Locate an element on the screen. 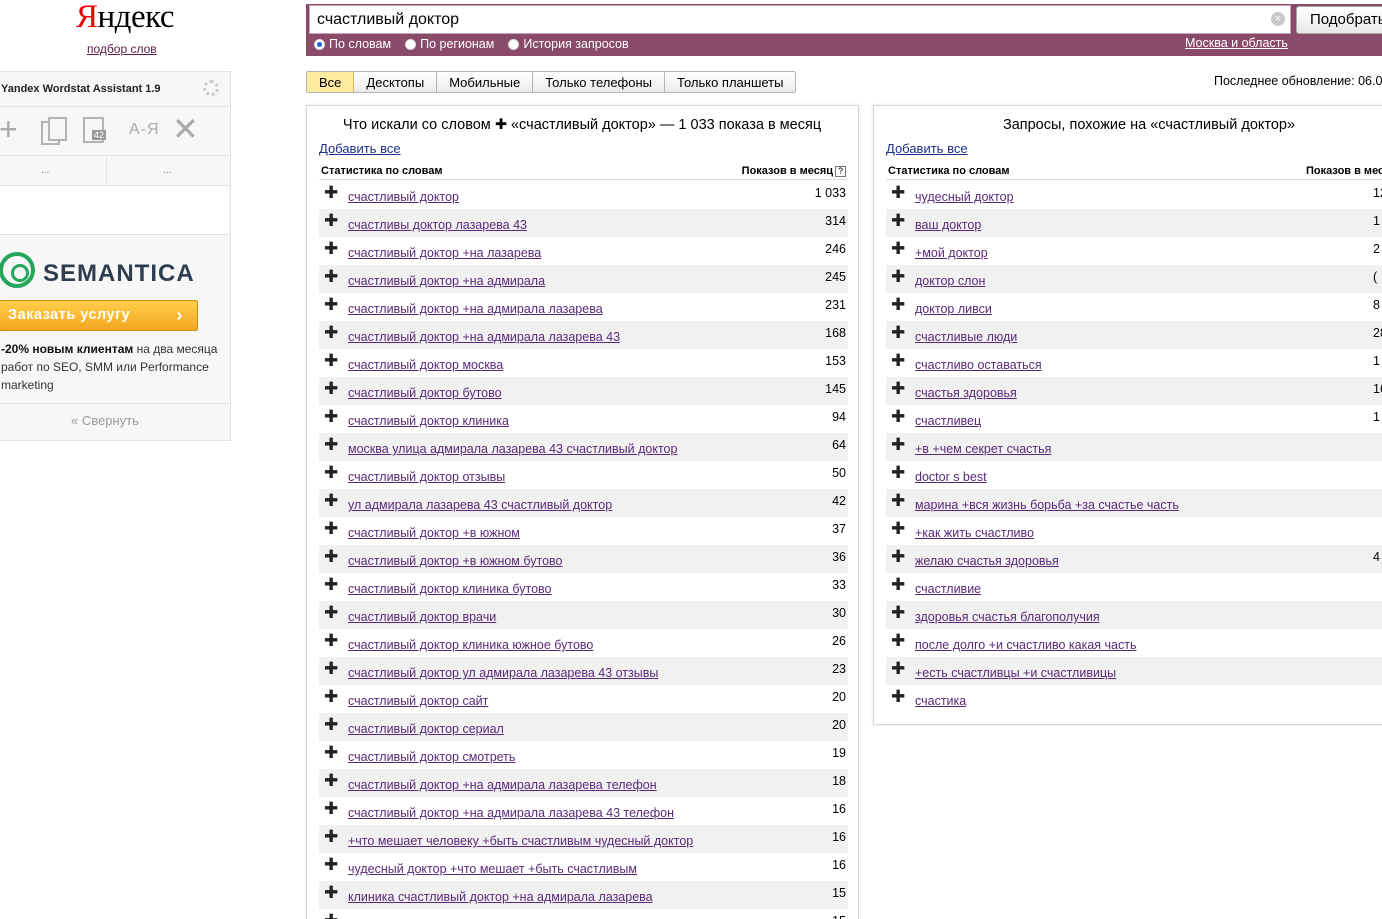 The width and height of the screenshot is (1382, 919). phrase-link: счастливый доктор отзывы is located at coordinates (426, 477).